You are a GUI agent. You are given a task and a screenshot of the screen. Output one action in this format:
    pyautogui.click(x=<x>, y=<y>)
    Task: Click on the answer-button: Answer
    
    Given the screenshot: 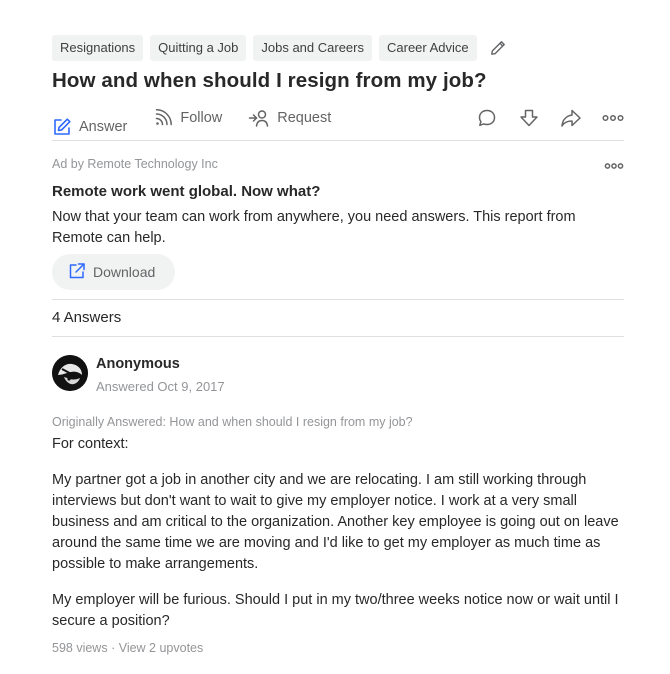 What is the action you would take?
    pyautogui.click(x=89, y=118)
    